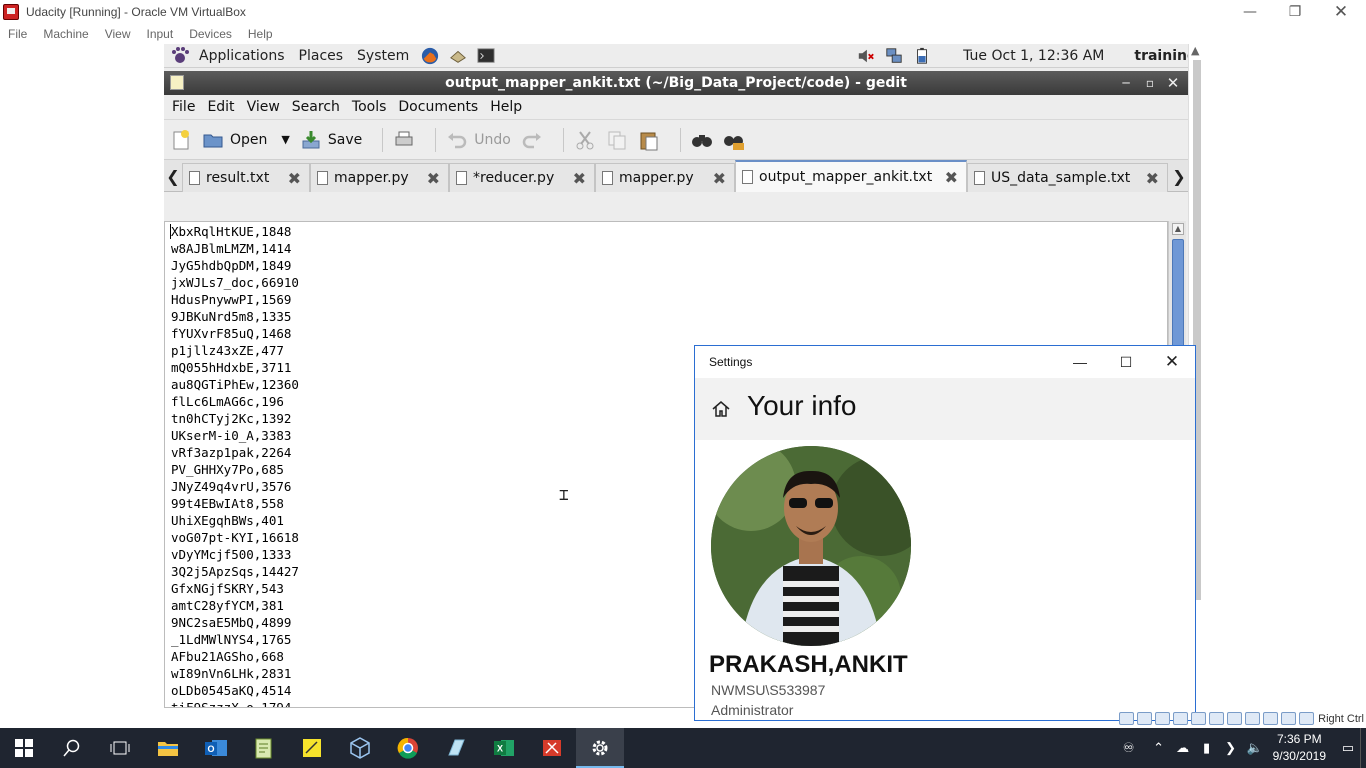 The height and width of the screenshot is (768, 1366). Describe the element at coordinates (1159, 748) in the screenshot. I see `show-hidden-icons-chevron-icon: ⌃` at that location.